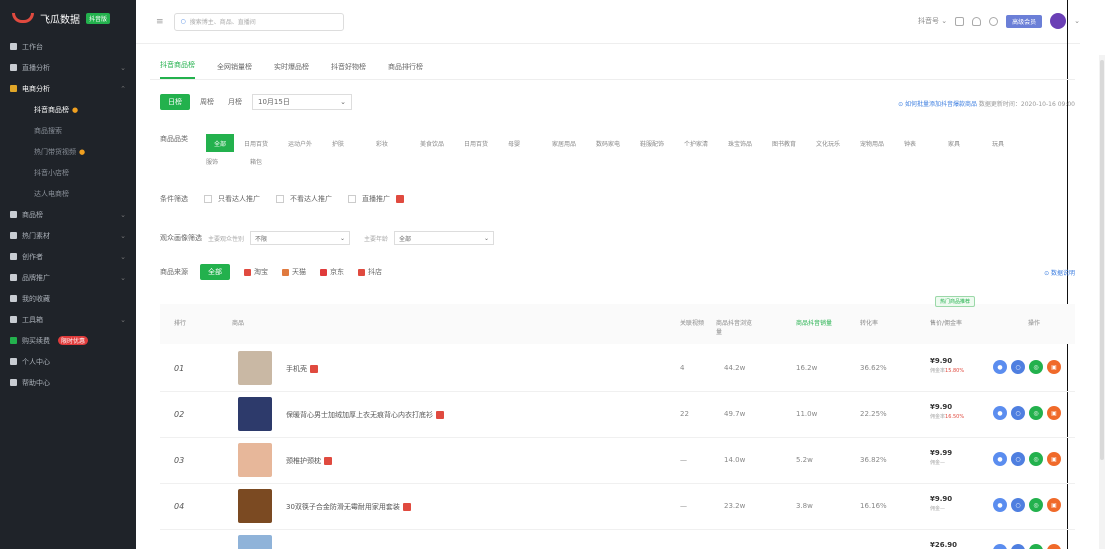 The image size is (1113, 549). I want to click on tab-goods-ranking: 商品排行榜, so click(405, 70).